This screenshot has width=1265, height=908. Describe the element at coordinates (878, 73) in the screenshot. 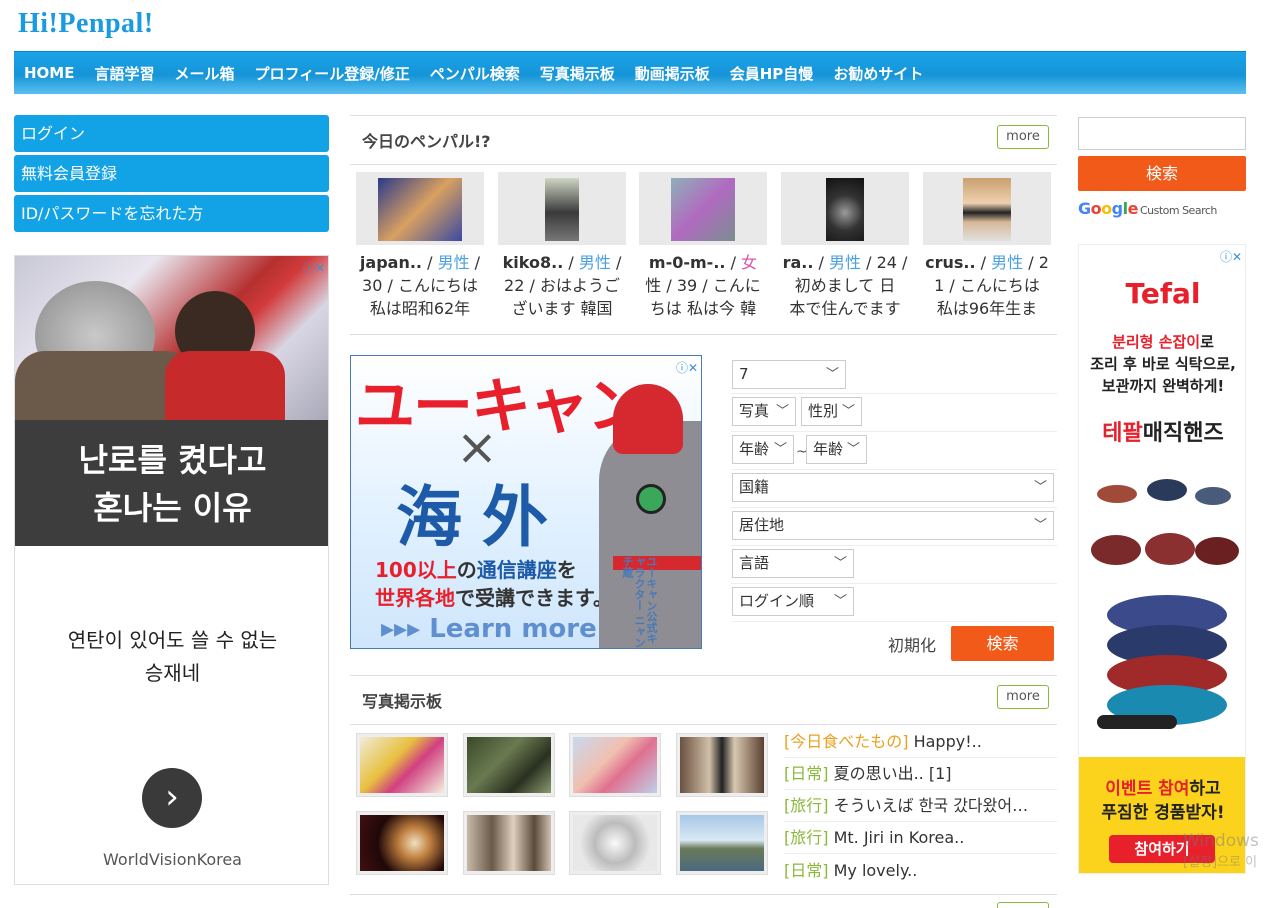

I see `nav-recommended: お勧めサイト` at that location.